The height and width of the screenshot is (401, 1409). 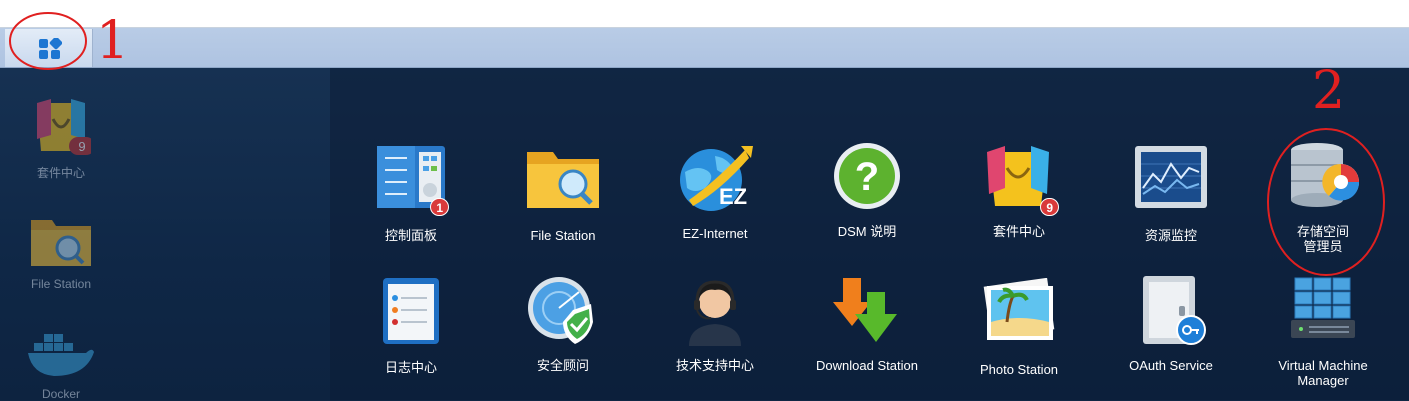 What do you see at coordinates (60, 173) in the screenshot?
I see `desktop-shortcut-label: 套件中心` at bounding box center [60, 173].